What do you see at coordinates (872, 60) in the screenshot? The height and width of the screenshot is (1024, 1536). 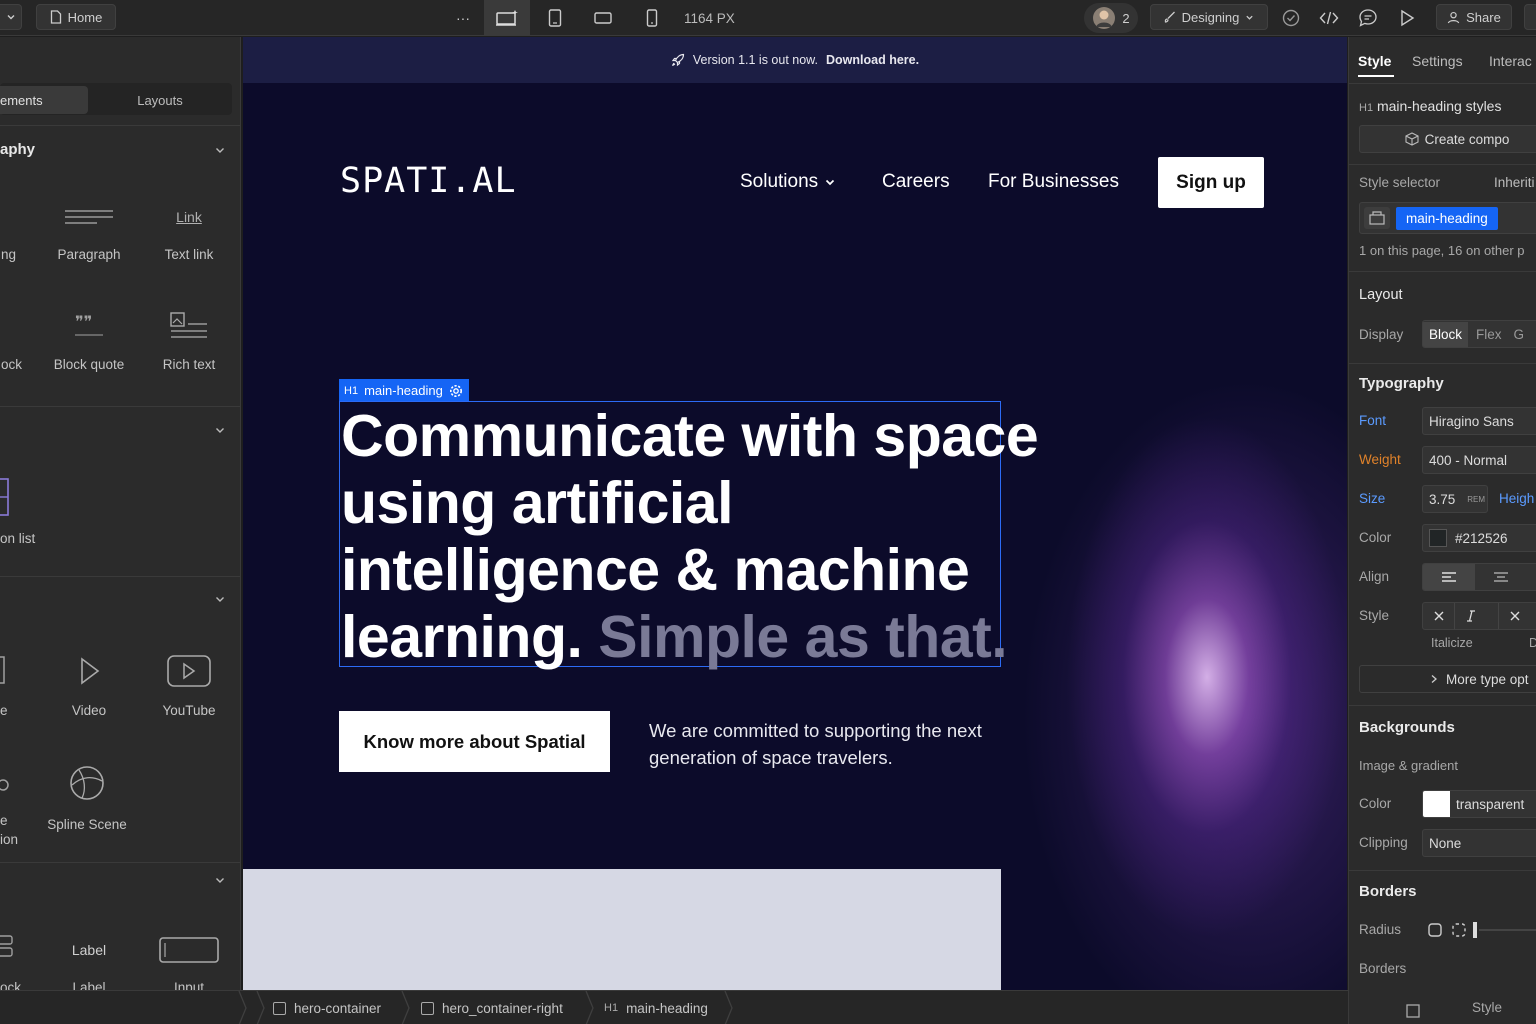 I see `banner-download-link: Download here.` at bounding box center [872, 60].